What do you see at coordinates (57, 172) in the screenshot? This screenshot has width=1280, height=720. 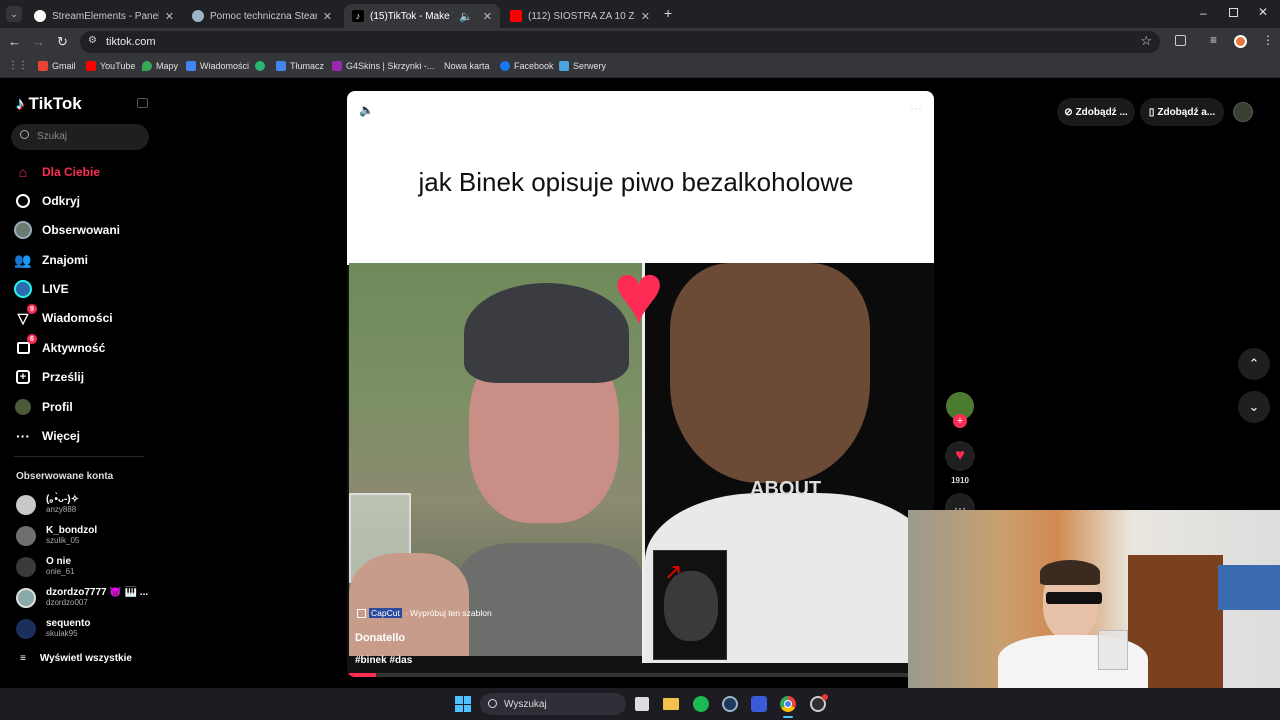 I see `nav-for-you: ⌂ Dla Ciebie` at bounding box center [57, 172].